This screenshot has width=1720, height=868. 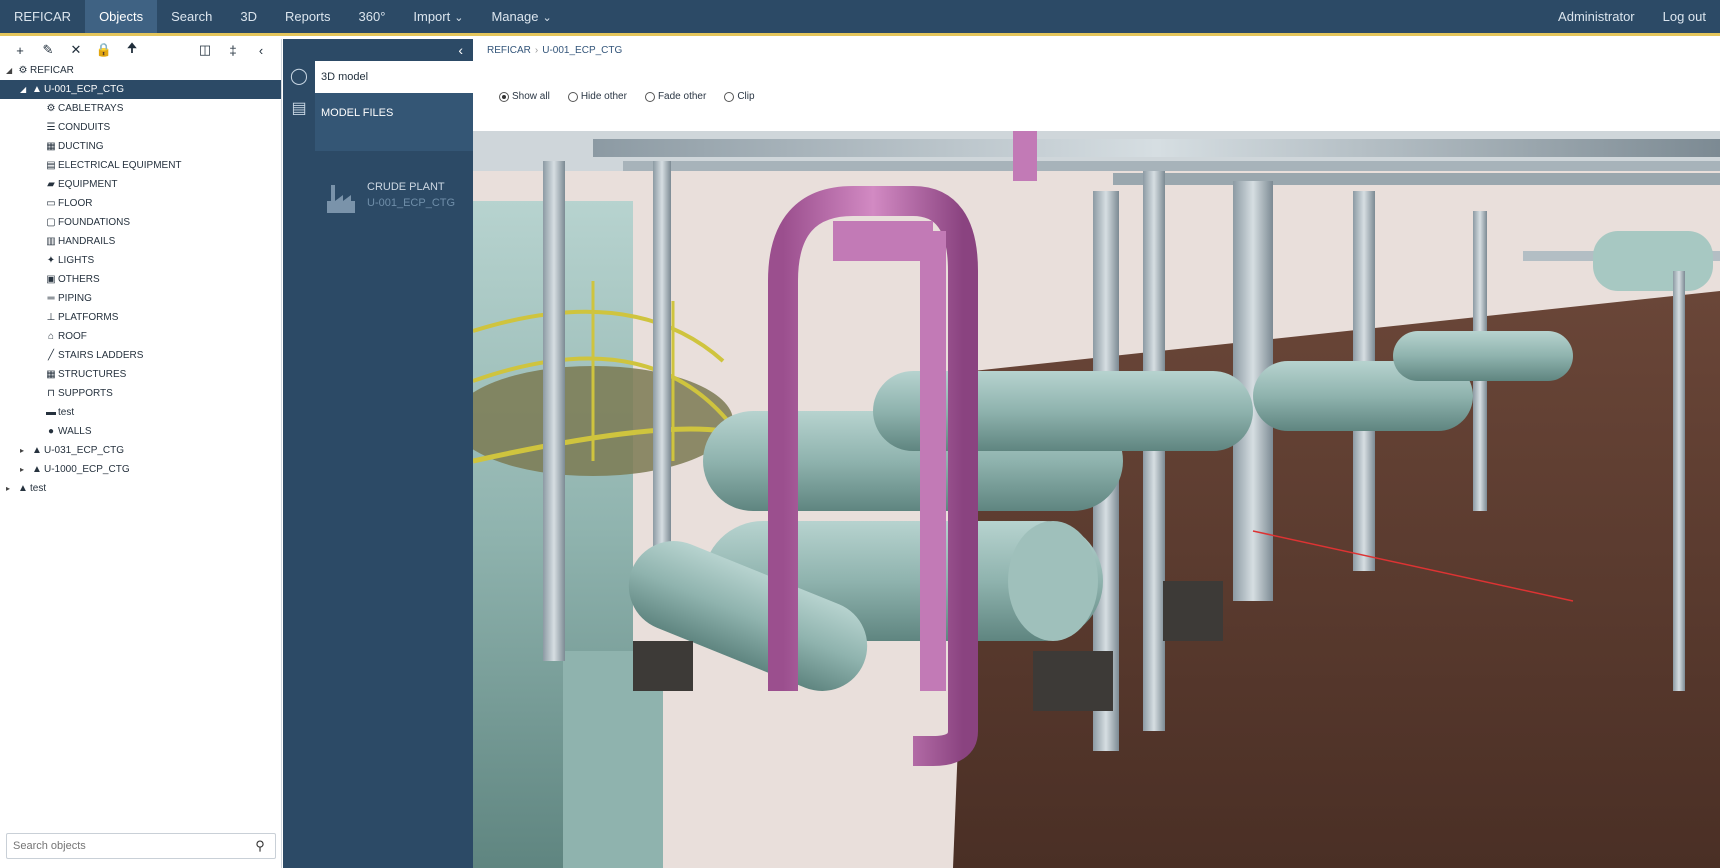 I want to click on nav-360: 360°, so click(x=372, y=16).